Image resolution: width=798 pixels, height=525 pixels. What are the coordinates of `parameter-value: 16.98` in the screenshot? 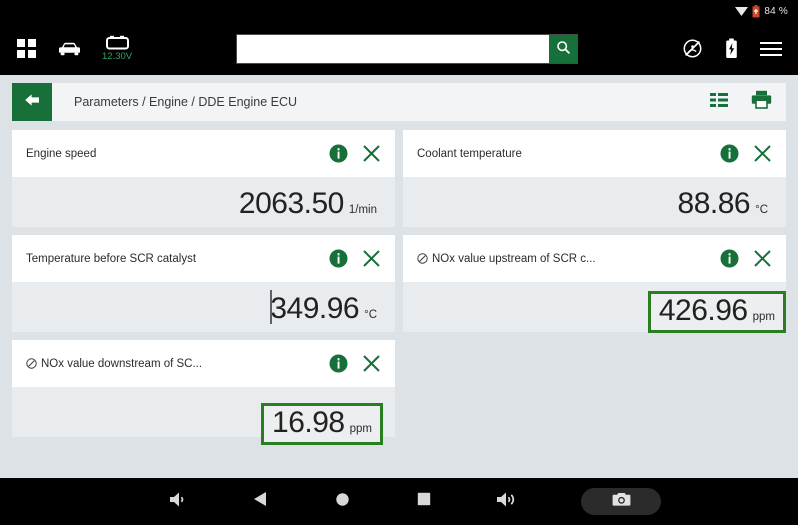 It's located at (308, 422).